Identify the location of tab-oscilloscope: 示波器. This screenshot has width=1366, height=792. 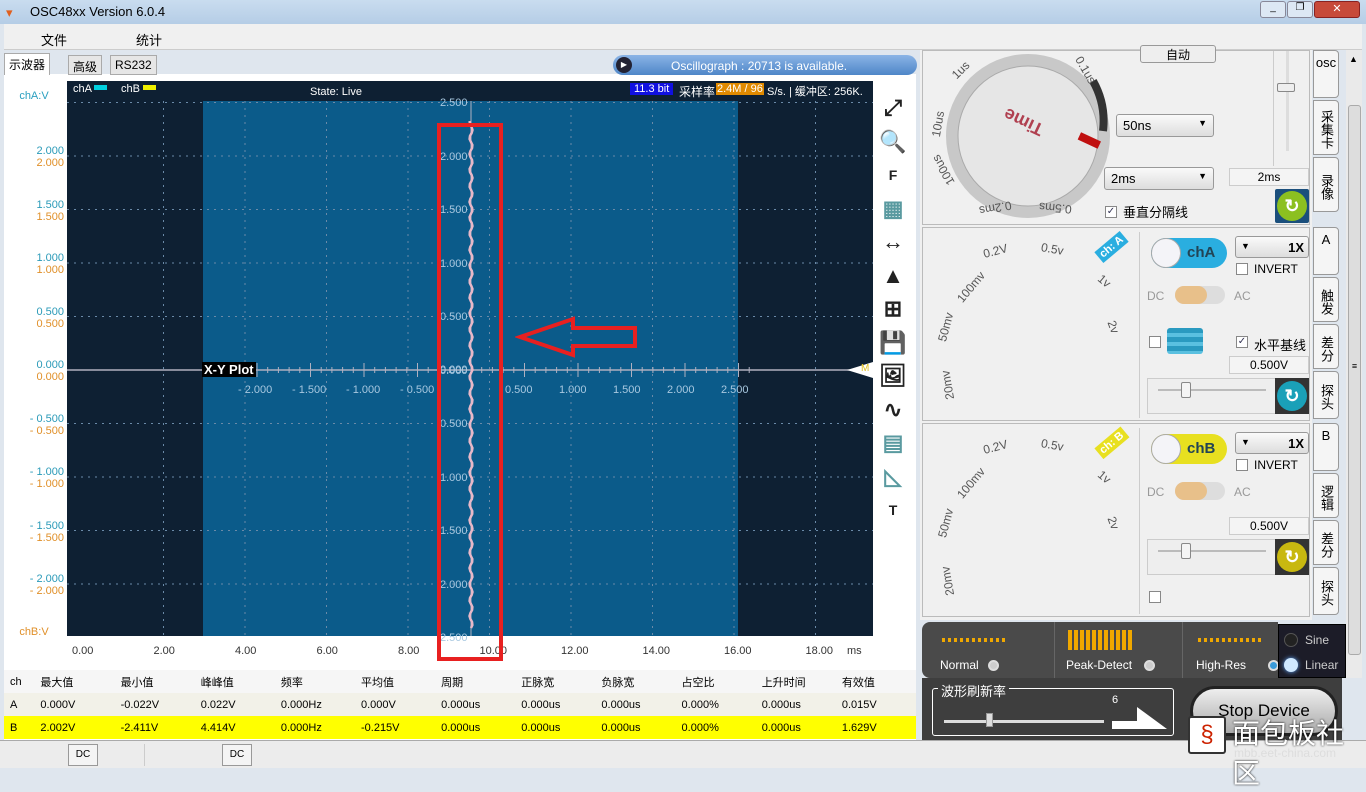
(27, 64).